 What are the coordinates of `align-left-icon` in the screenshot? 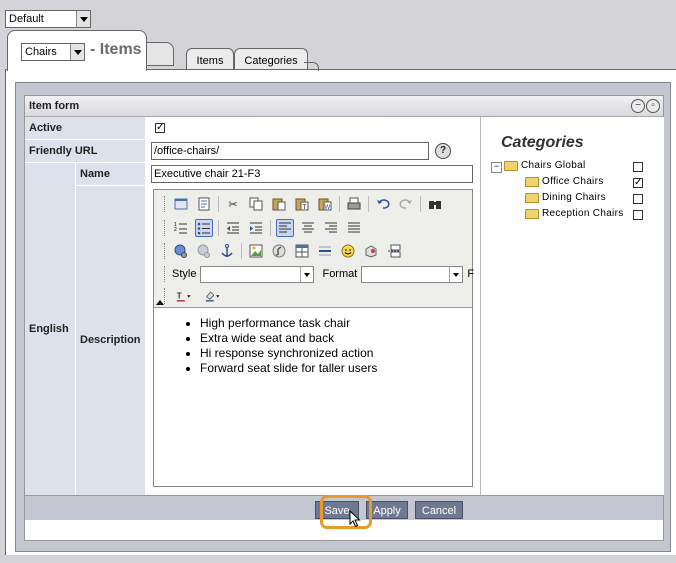 It's located at (285, 228).